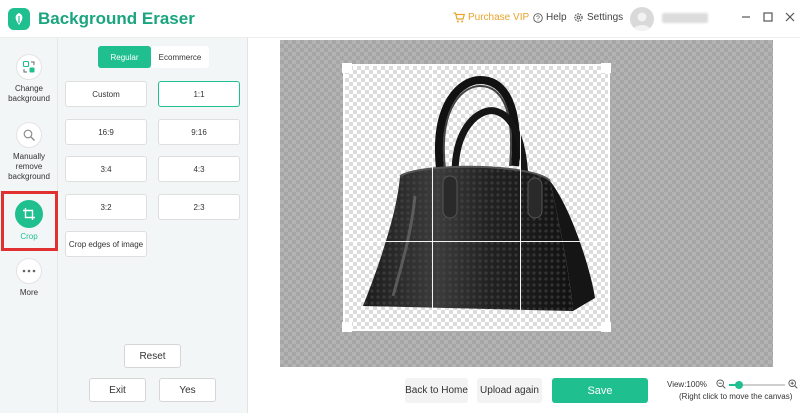 The height and width of the screenshot is (413, 800). I want to click on ratio-9-16: 9:16, so click(199, 132).